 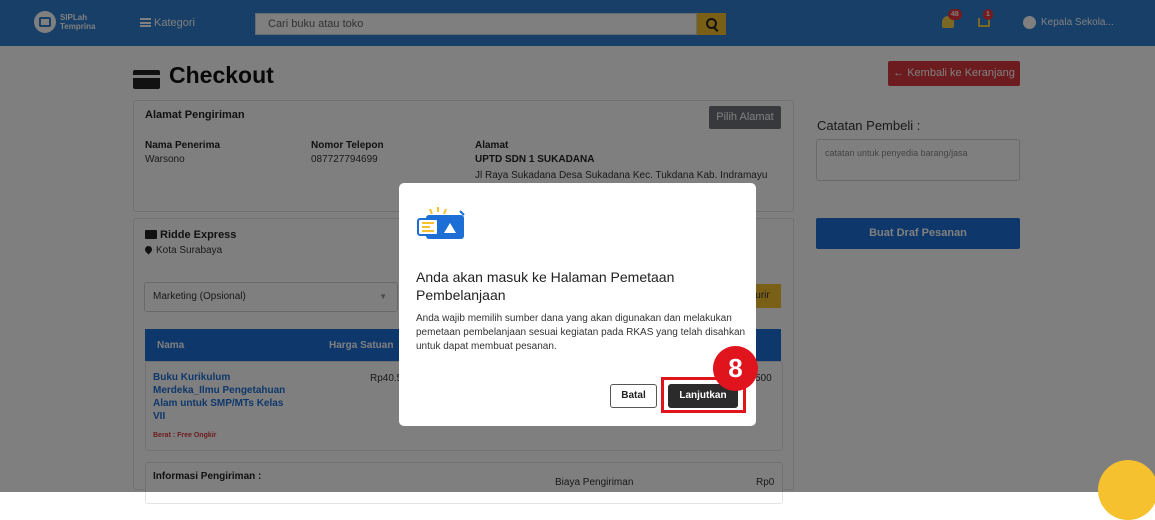 What do you see at coordinates (1126, 490) in the screenshot?
I see `chat-bubble-icon` at bounding box center [1126, 490].